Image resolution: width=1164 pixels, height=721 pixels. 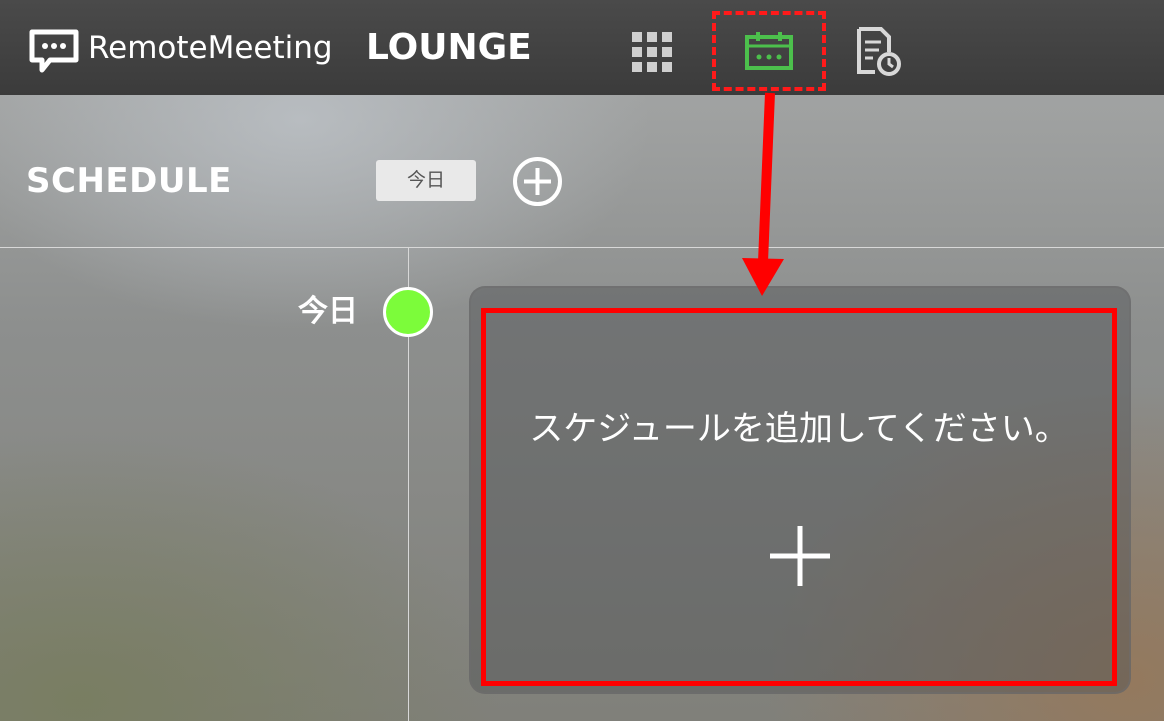 What do you see at coordinates (328, 311) in the screenshot?
I see `timeline-day-label: 今日` at bounding box center [328, 311].